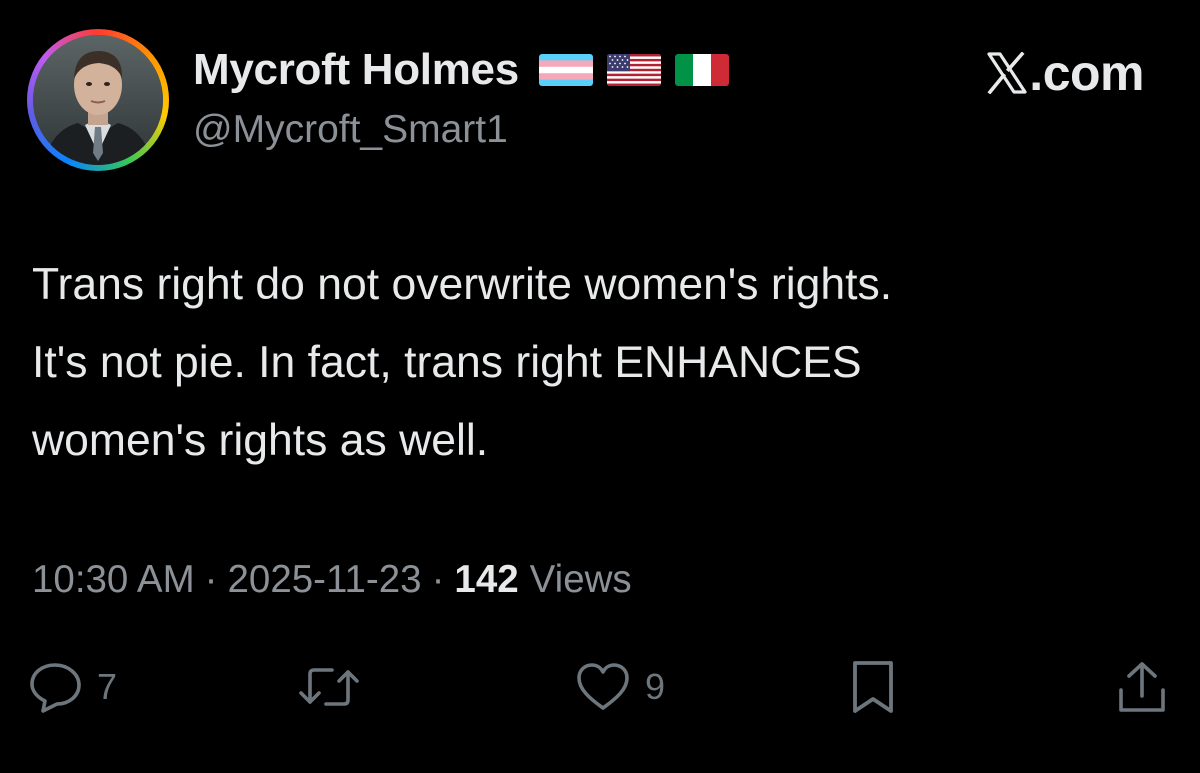 This screenshot has height=773, width=1200. Describe the element at coordinates (581, 580) in the screenshot. I see `views-label: Views` at that location.